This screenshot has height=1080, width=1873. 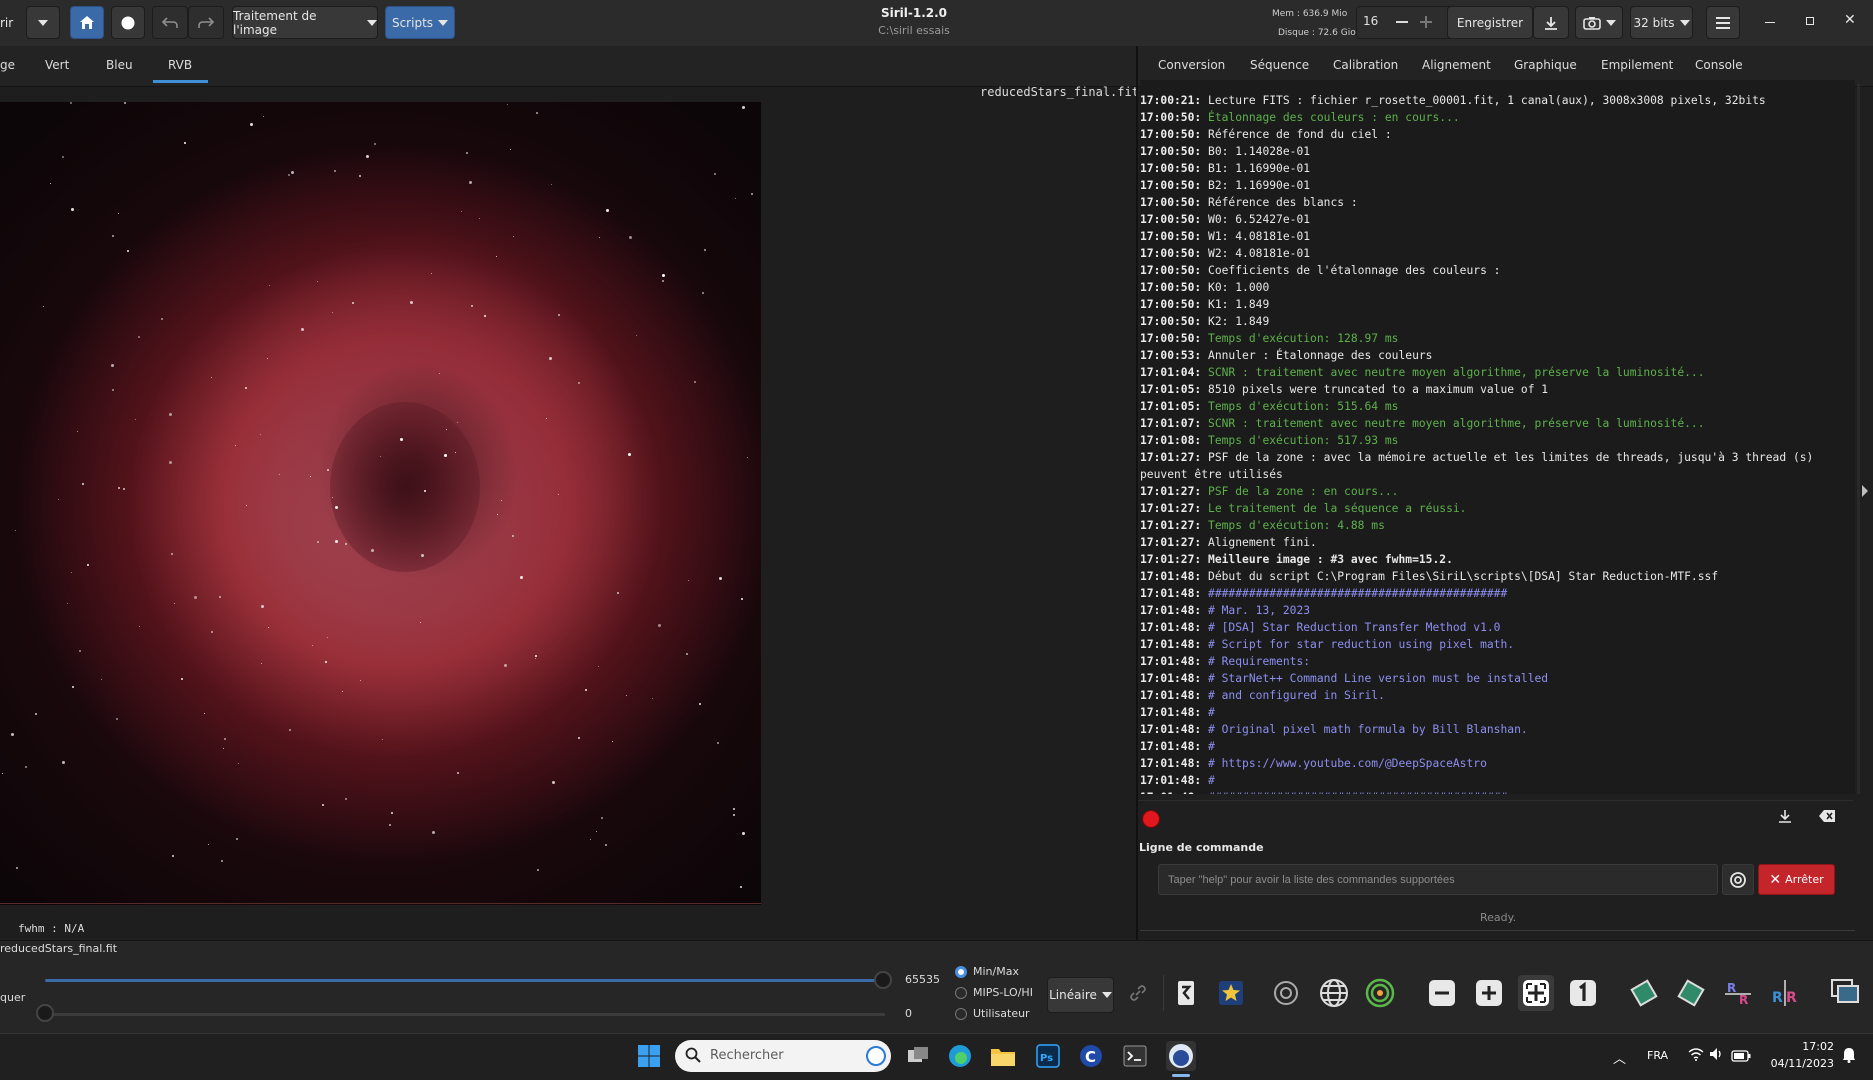 I want to click on clear-log-button, so click(x=1827, y=818).